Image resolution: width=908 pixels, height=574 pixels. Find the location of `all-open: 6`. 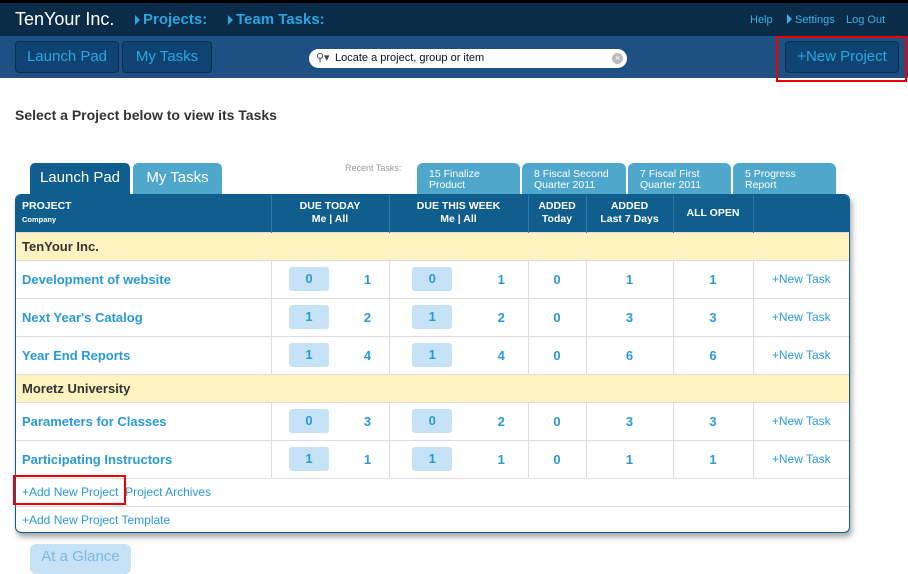

all-open: 6 is located at coordinates (713, 354).